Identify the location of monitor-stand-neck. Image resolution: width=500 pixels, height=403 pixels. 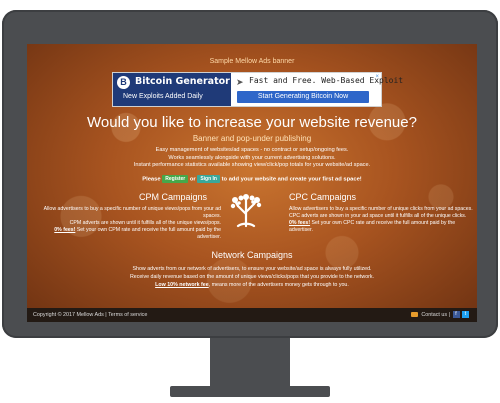
(250, 365).